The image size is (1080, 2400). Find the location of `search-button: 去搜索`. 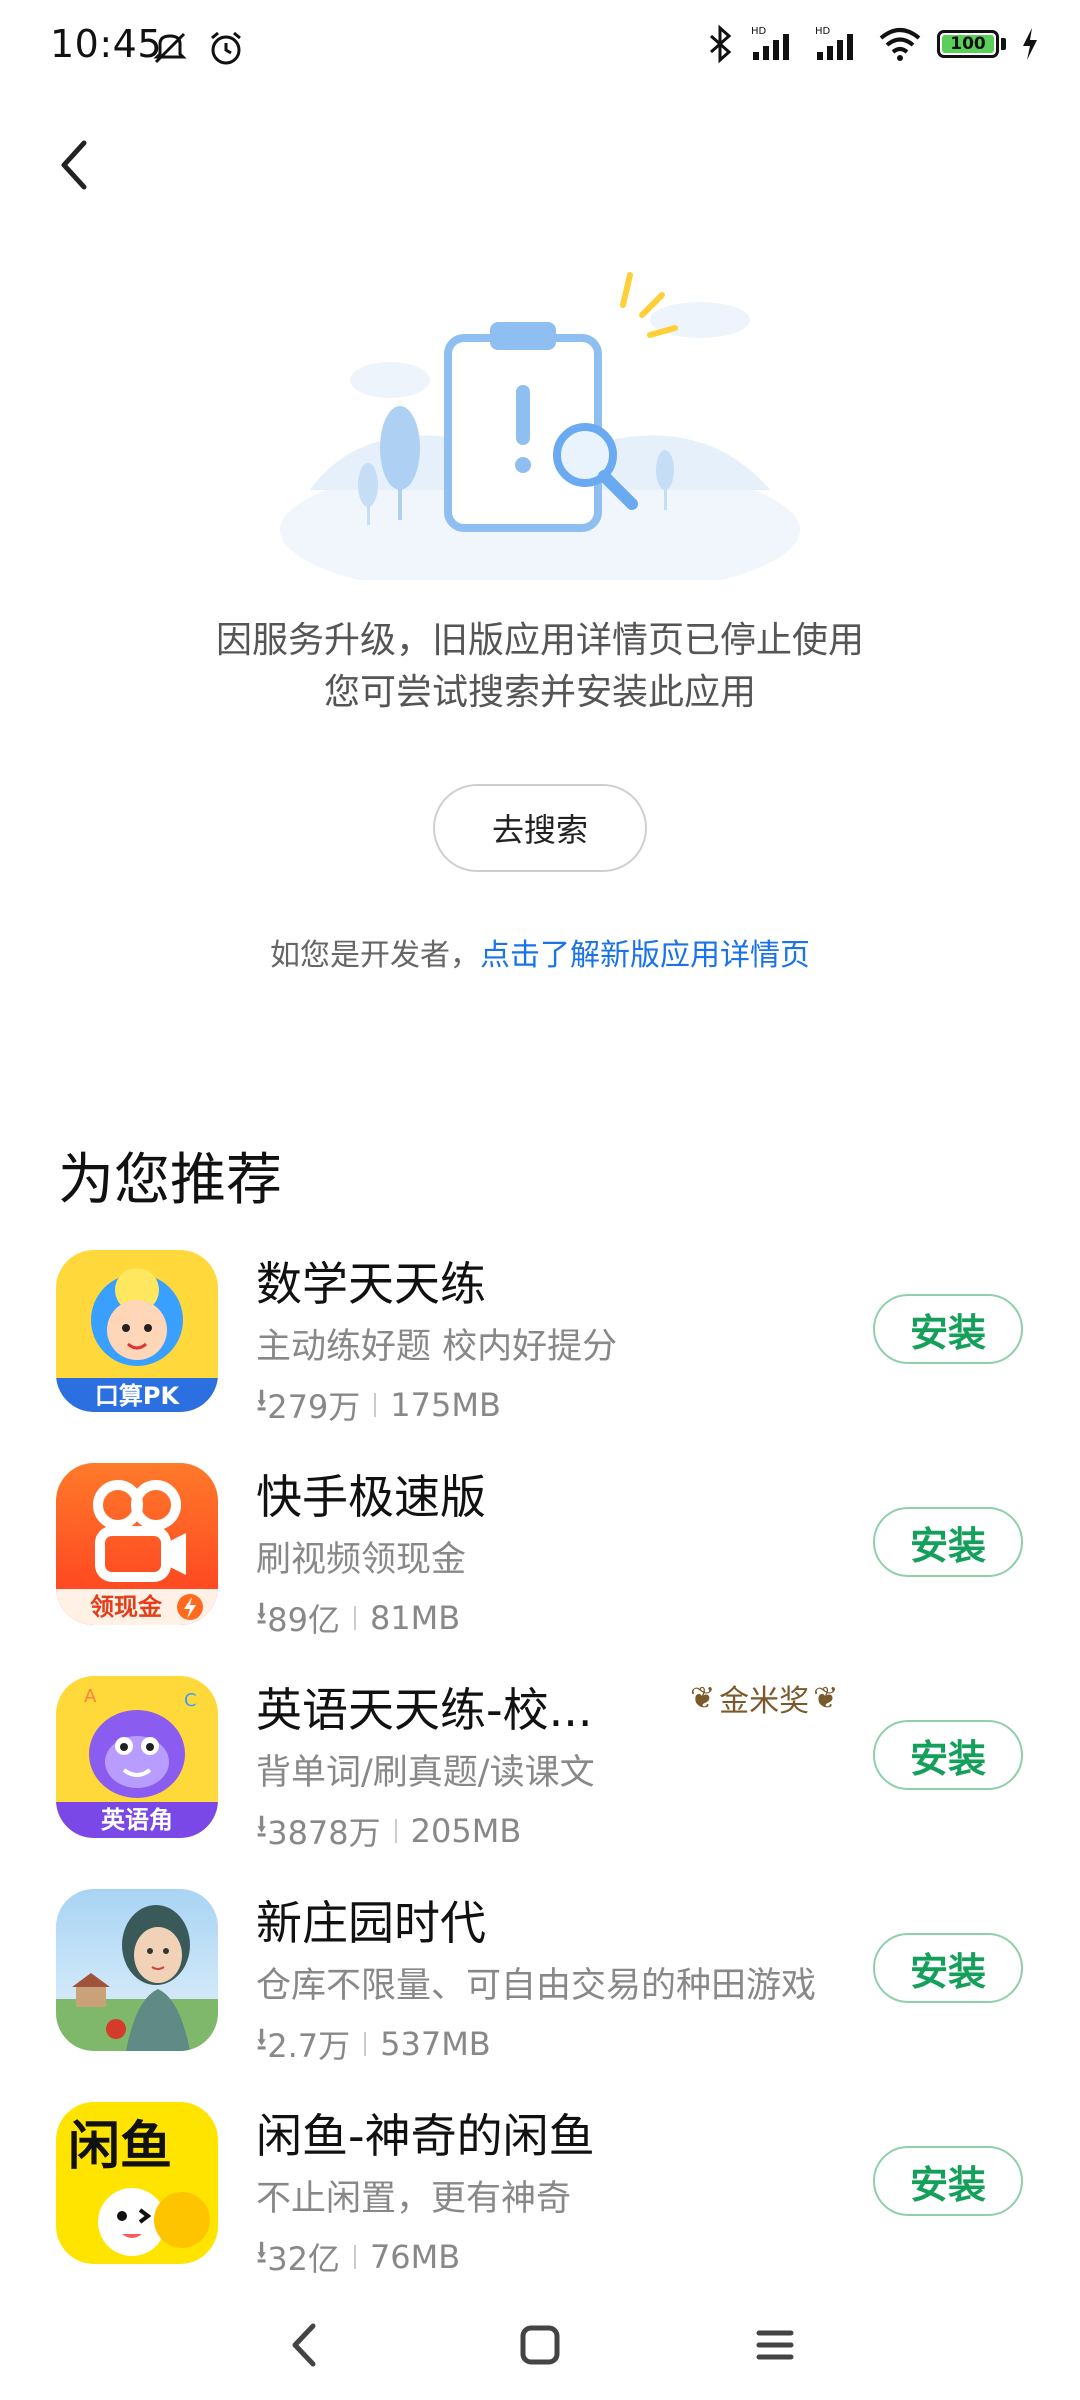

search-button: 去搜索 is located at coordinates (540, 828).